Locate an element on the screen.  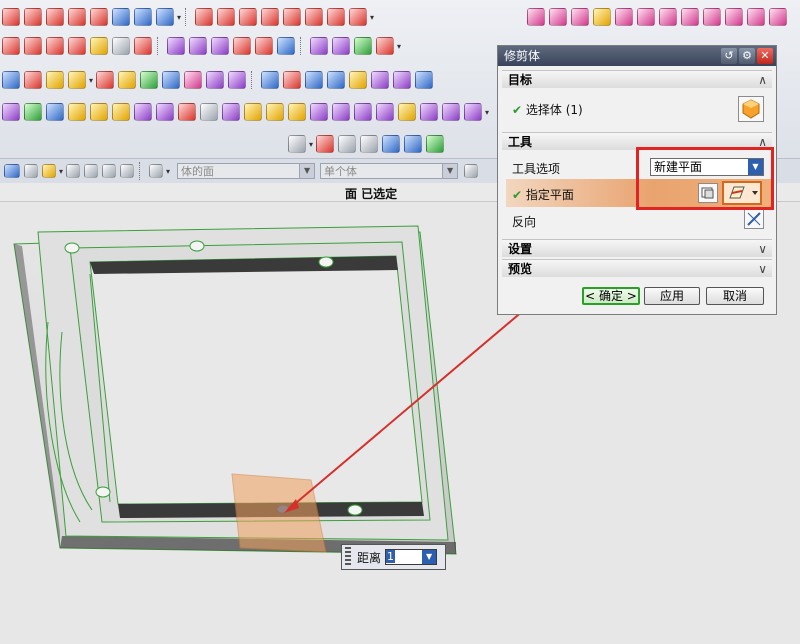
split-body-icon is located at coordinates (231, 112).